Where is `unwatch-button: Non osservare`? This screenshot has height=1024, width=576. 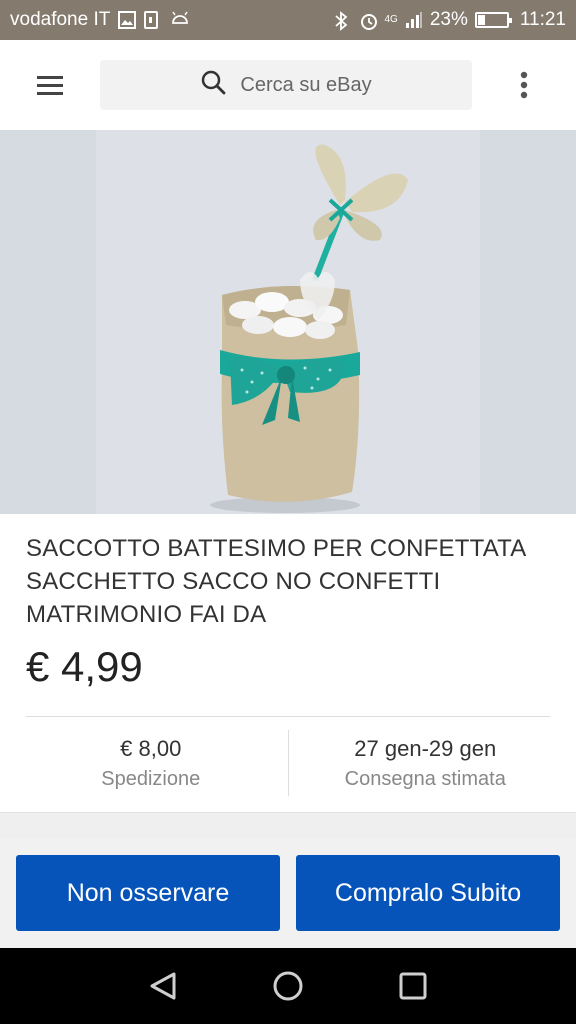
unwatch-button: Non osservare is located at coordinates (148, 893).